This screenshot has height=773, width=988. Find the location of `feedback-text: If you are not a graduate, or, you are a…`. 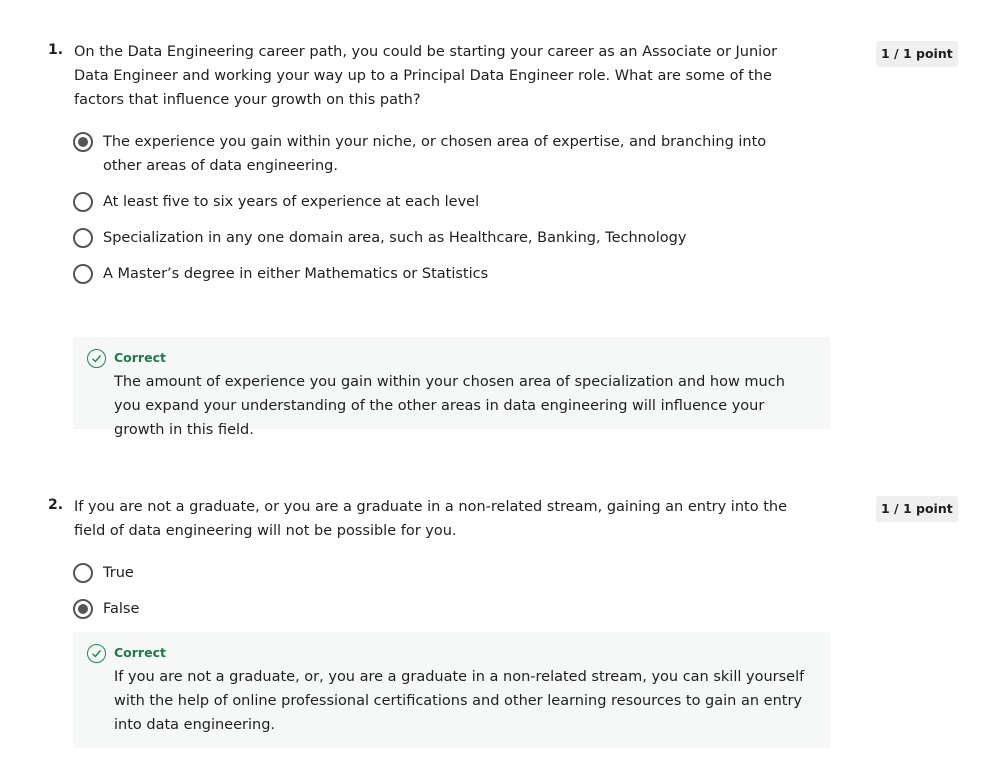

feedback-text: If you are not a graduate, or, you are a… is located at coordinates (459, 701).